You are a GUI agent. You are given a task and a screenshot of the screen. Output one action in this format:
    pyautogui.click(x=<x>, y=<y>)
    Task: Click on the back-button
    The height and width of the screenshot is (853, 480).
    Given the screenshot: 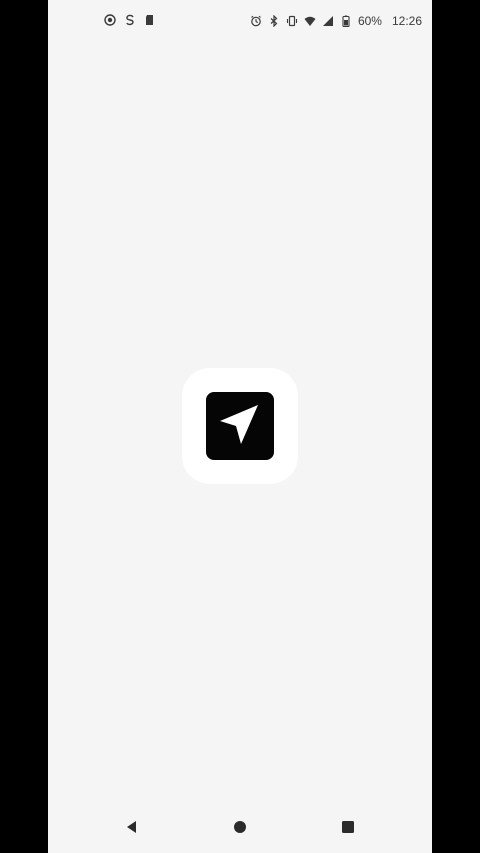 What is the action you would take?
    pyautogui.click(x=132, y=829)
    